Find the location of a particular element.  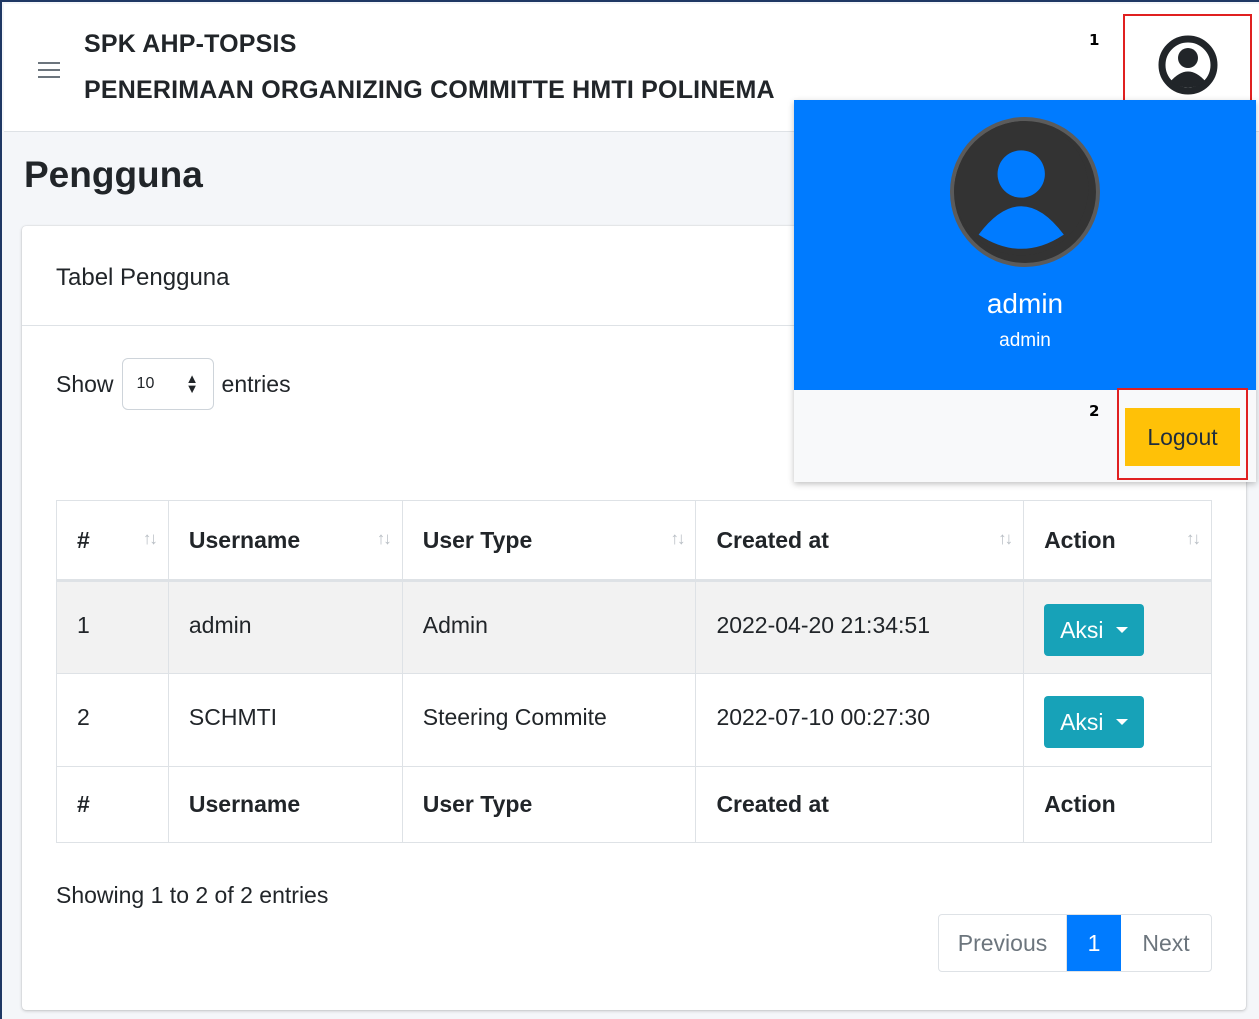

annotation-label-1: 1 is located at coordinates (1094, 40).